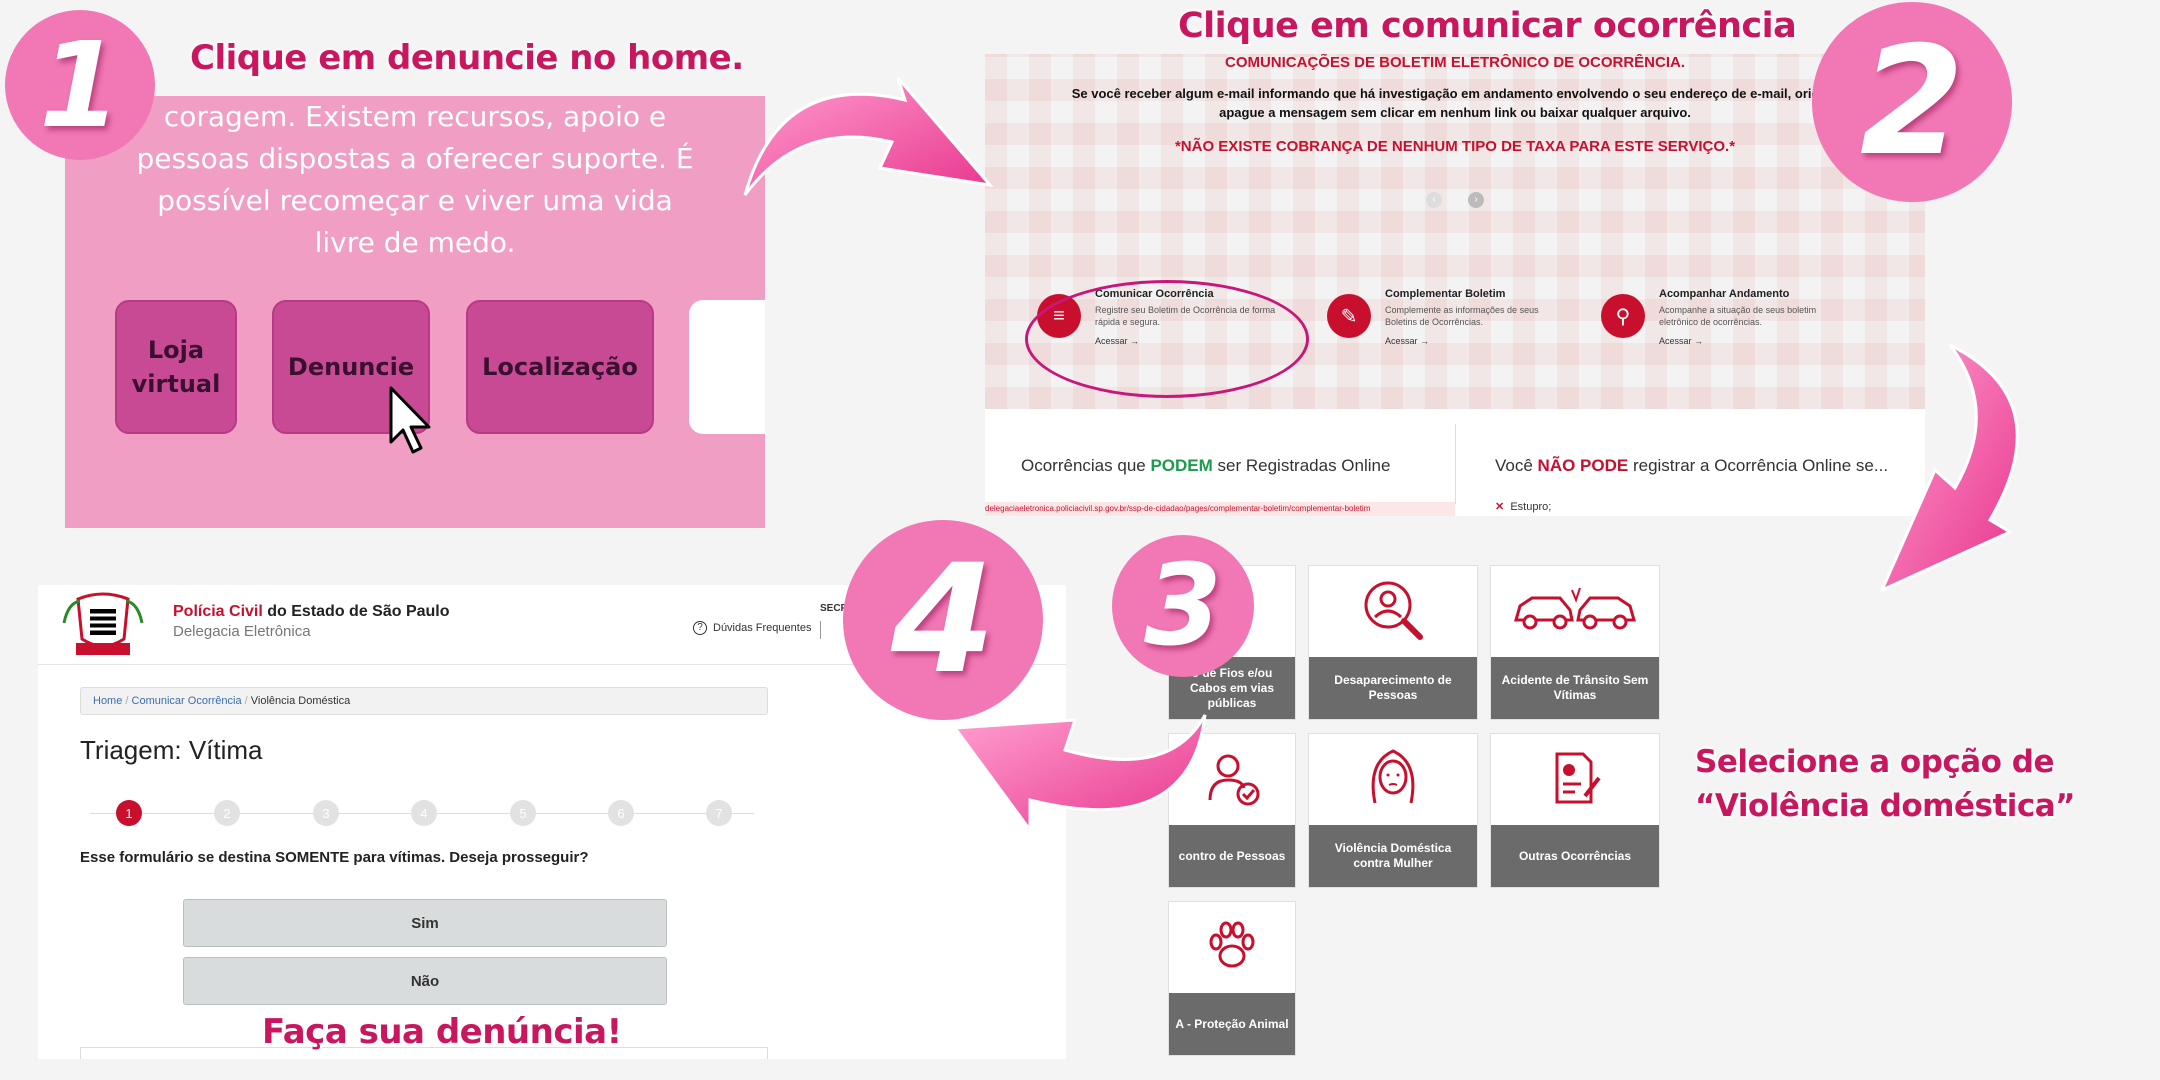  What do you see at coordinates (442, 1032) in the screenshot?
I see `step-4-caption: Faça sua denúncia!` at bounding box center [442, 1032].